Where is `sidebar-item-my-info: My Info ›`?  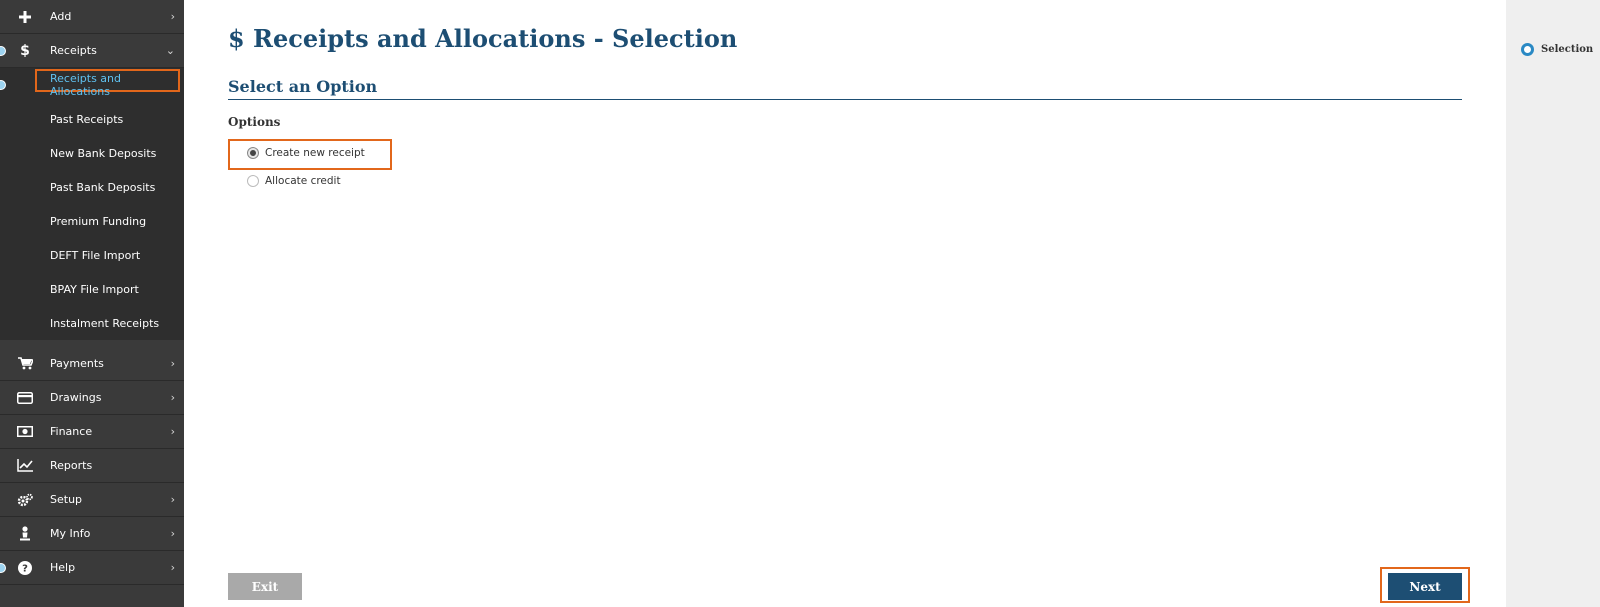
sidebar-item-my-info: My Info › is located at coordinates (92, 534).